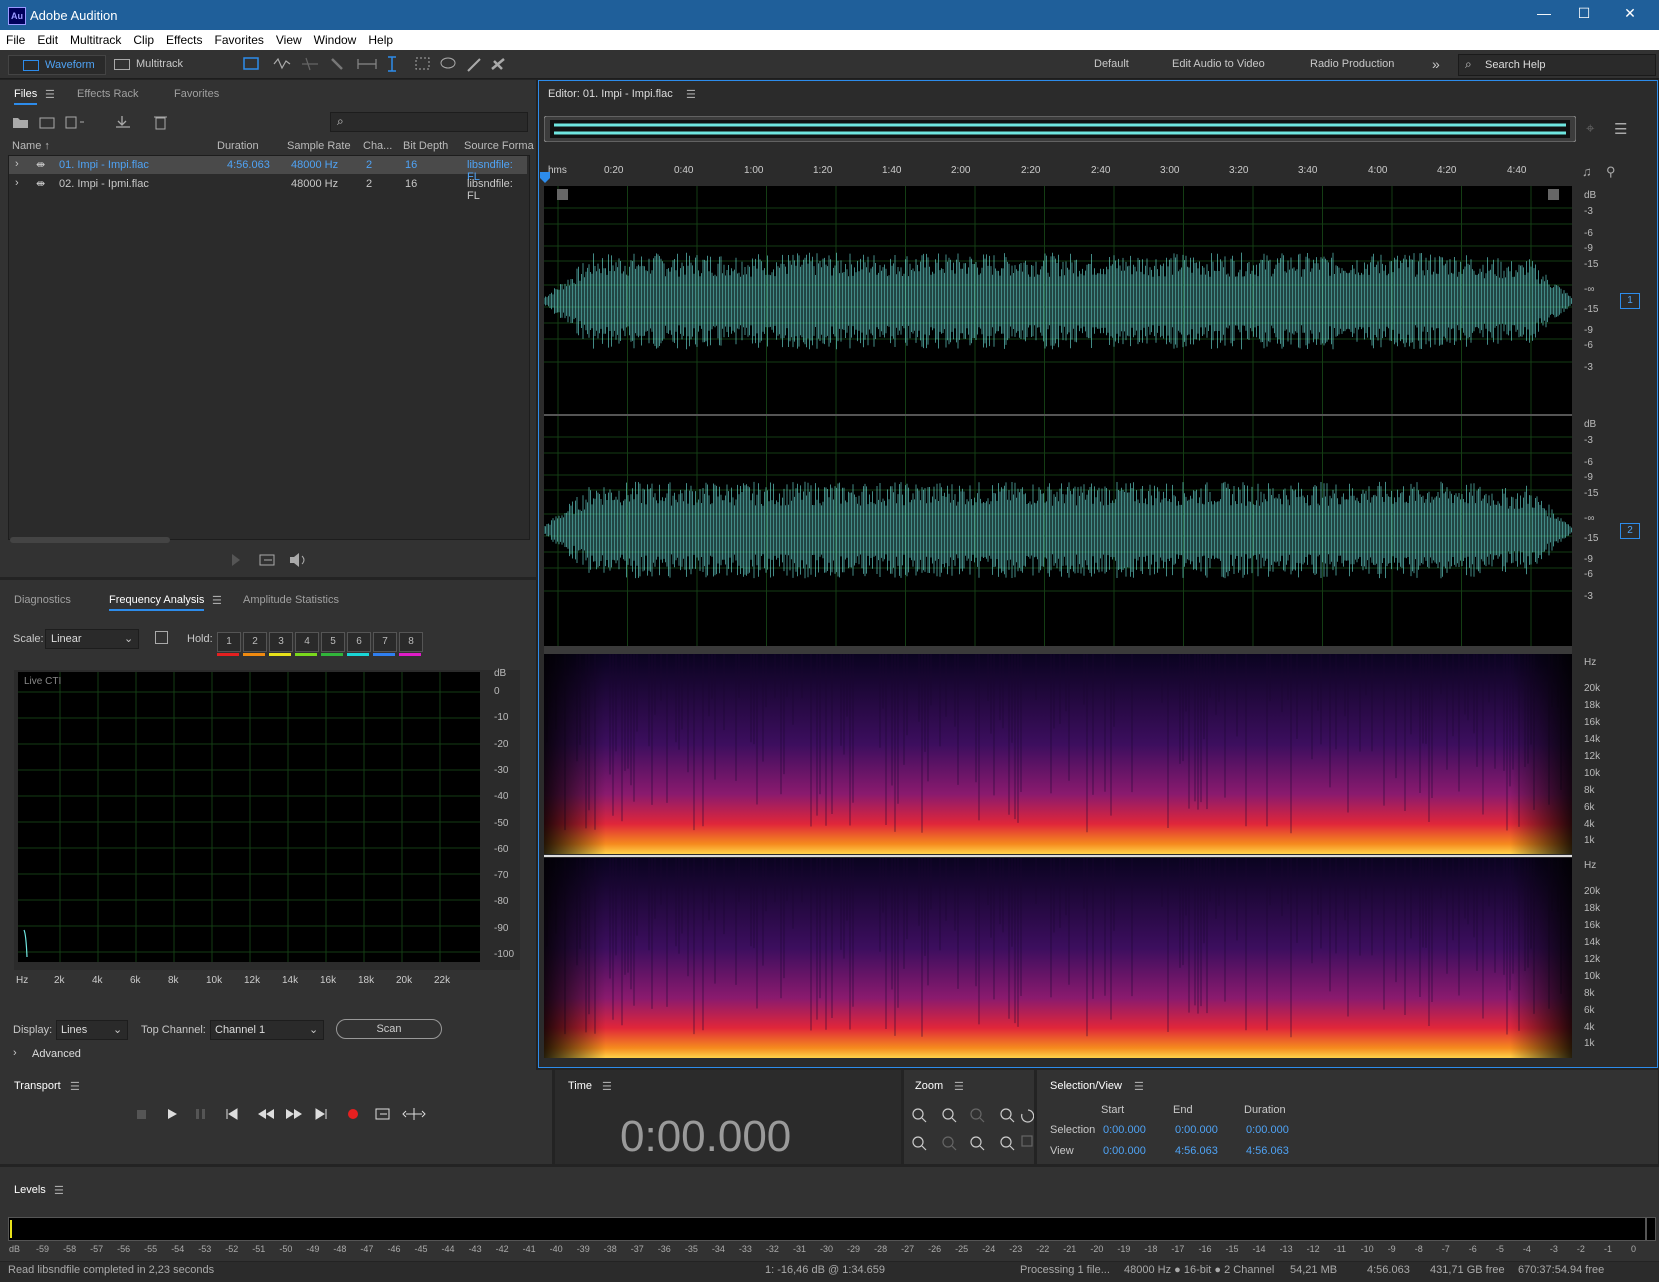  I want to click on level-scale-label: -21, so click(1070, 1249).